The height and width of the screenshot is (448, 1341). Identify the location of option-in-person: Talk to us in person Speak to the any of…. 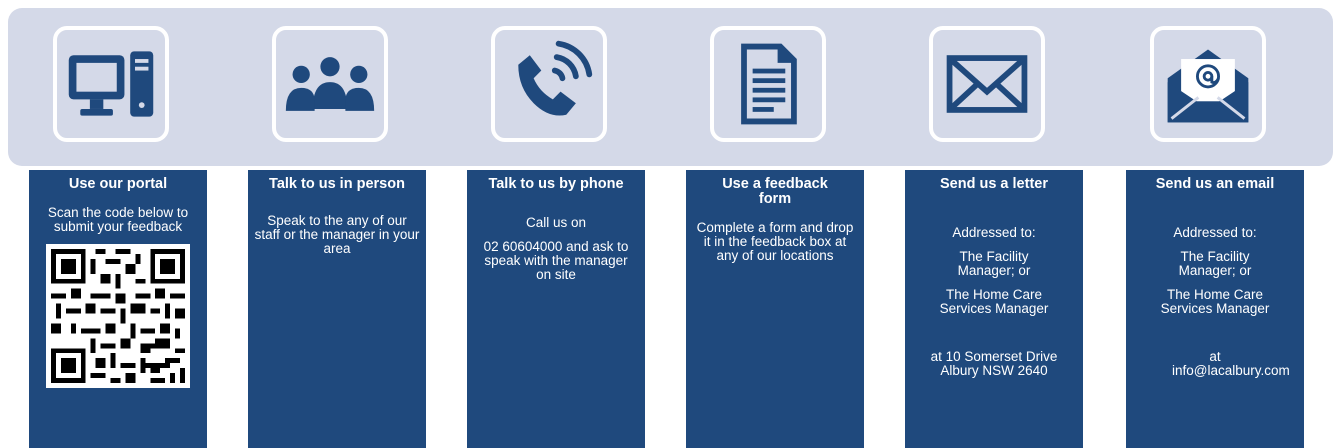
(337, 224).